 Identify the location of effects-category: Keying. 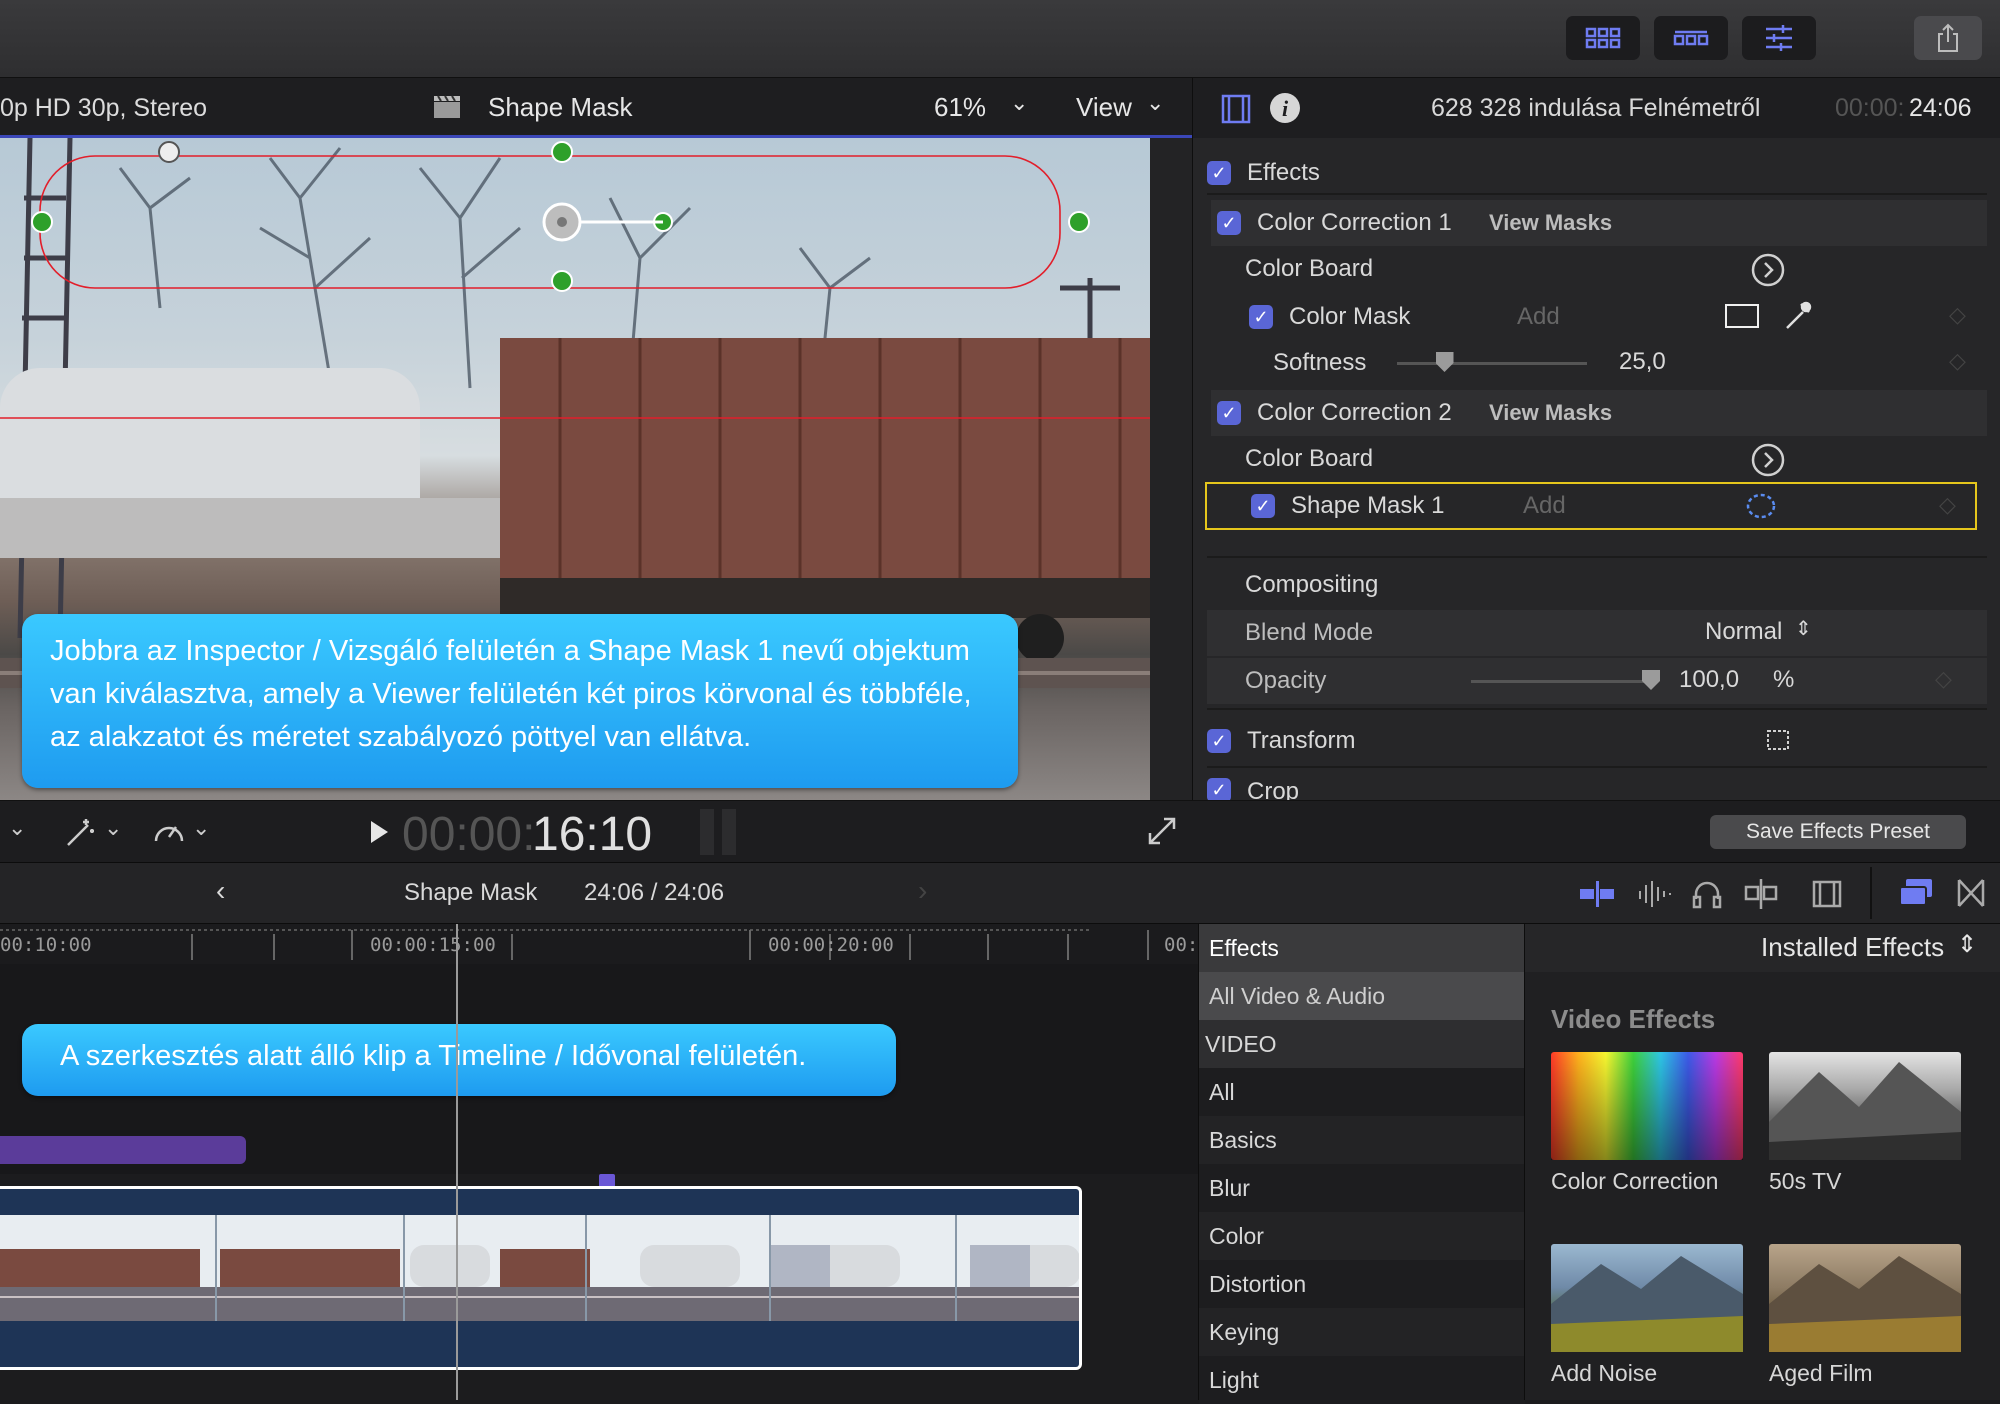
(1362, 1332).